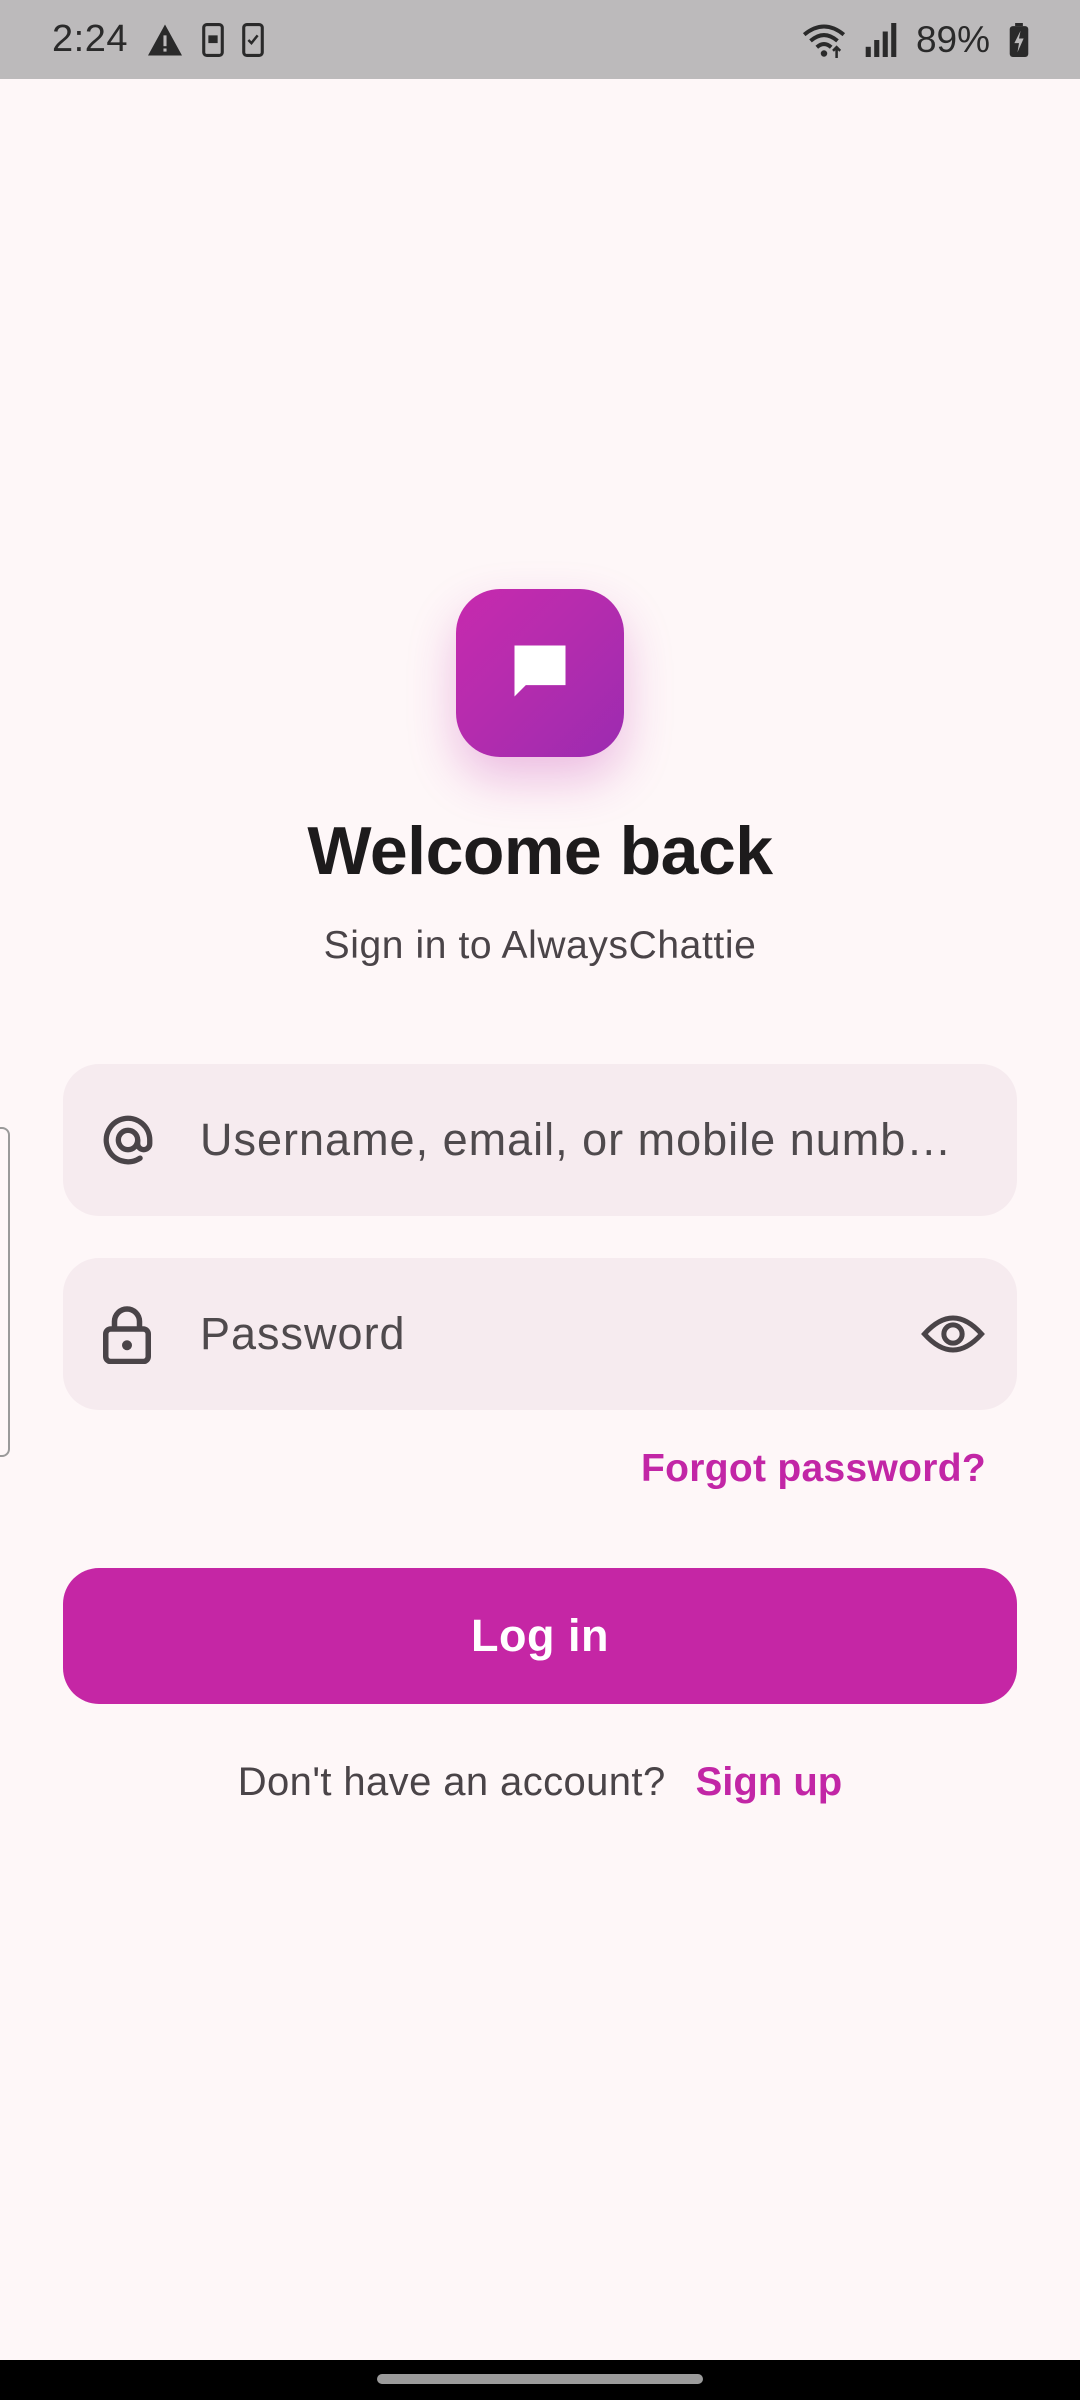 This screenshot has width=1080, height=2400. I want to click on signup-link: Sign up, so click(769, 1782).